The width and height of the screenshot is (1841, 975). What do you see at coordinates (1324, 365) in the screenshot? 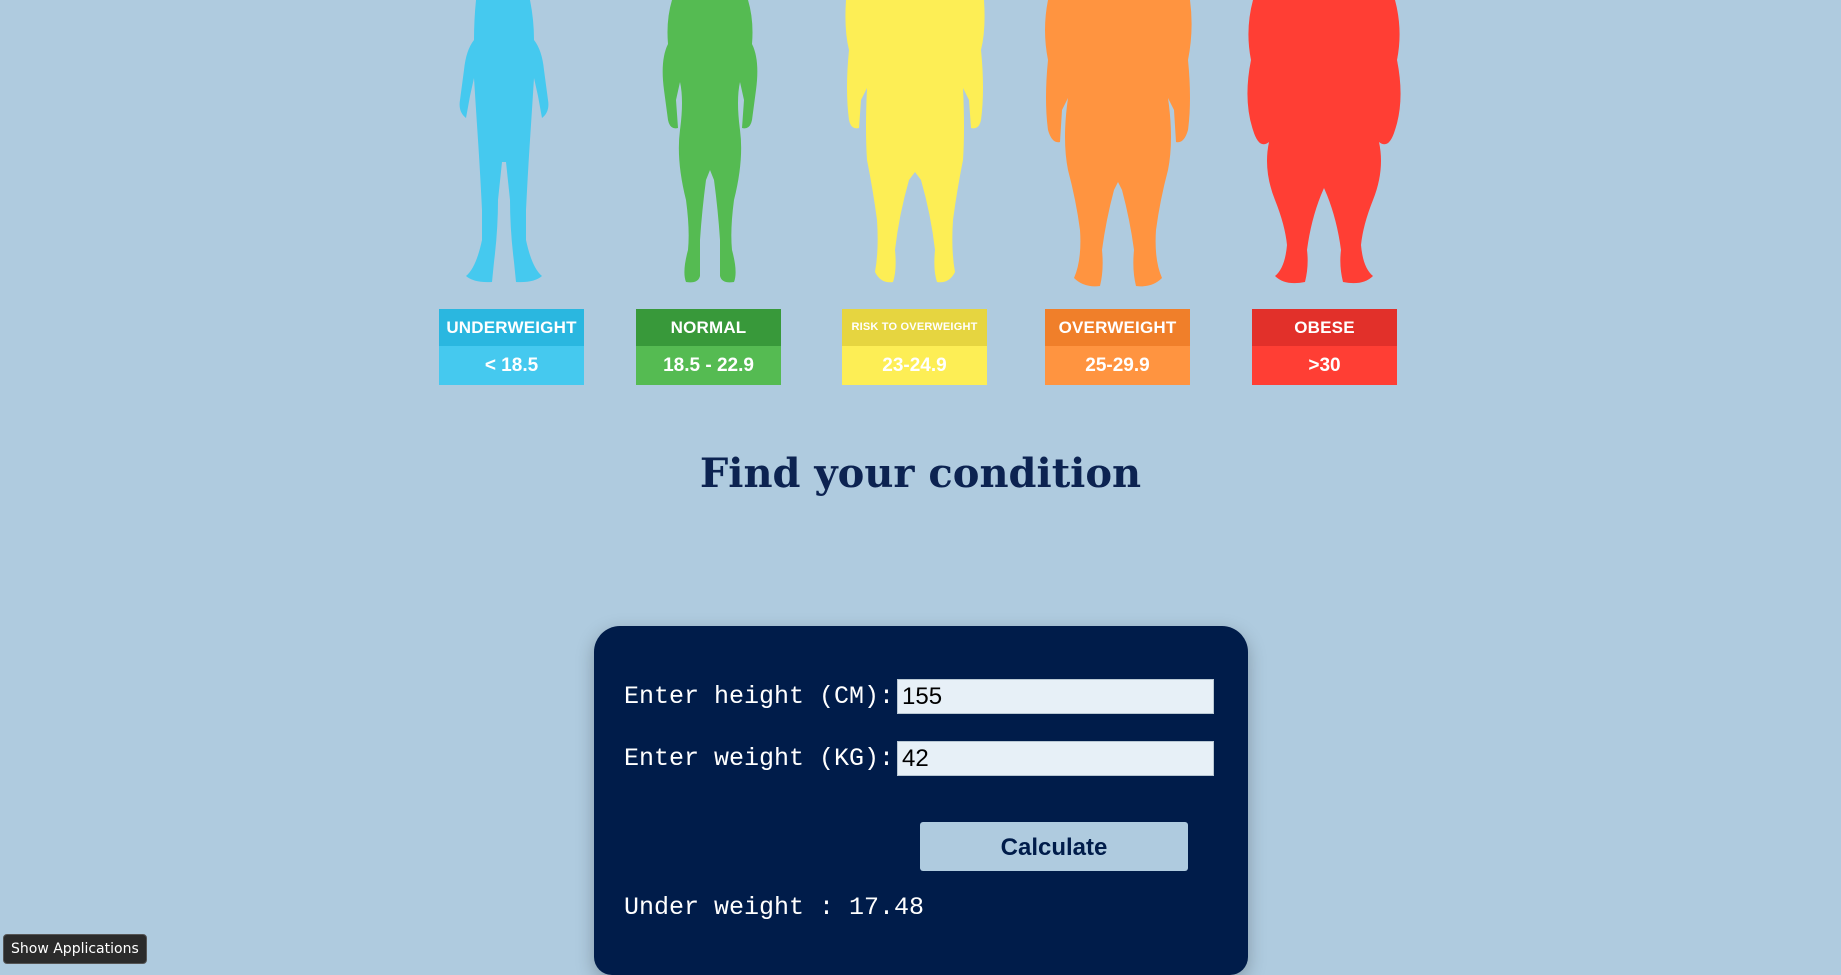
I see `category-range: >30` at bounding box center [1324, 365].